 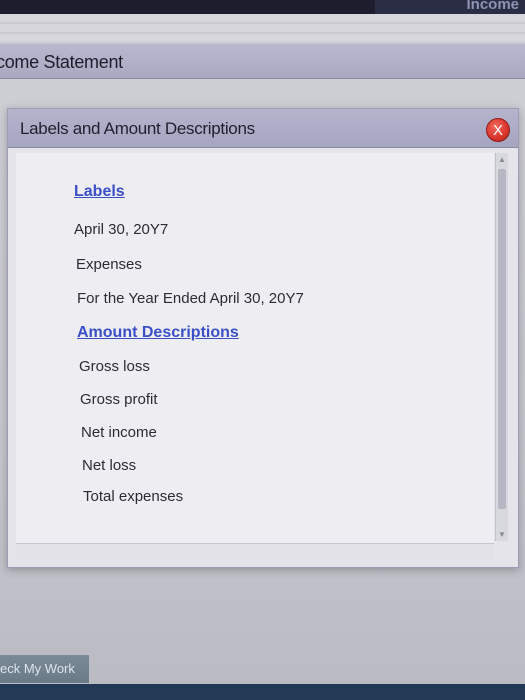 I want to click on taskbar, so click(x=262, y=692).